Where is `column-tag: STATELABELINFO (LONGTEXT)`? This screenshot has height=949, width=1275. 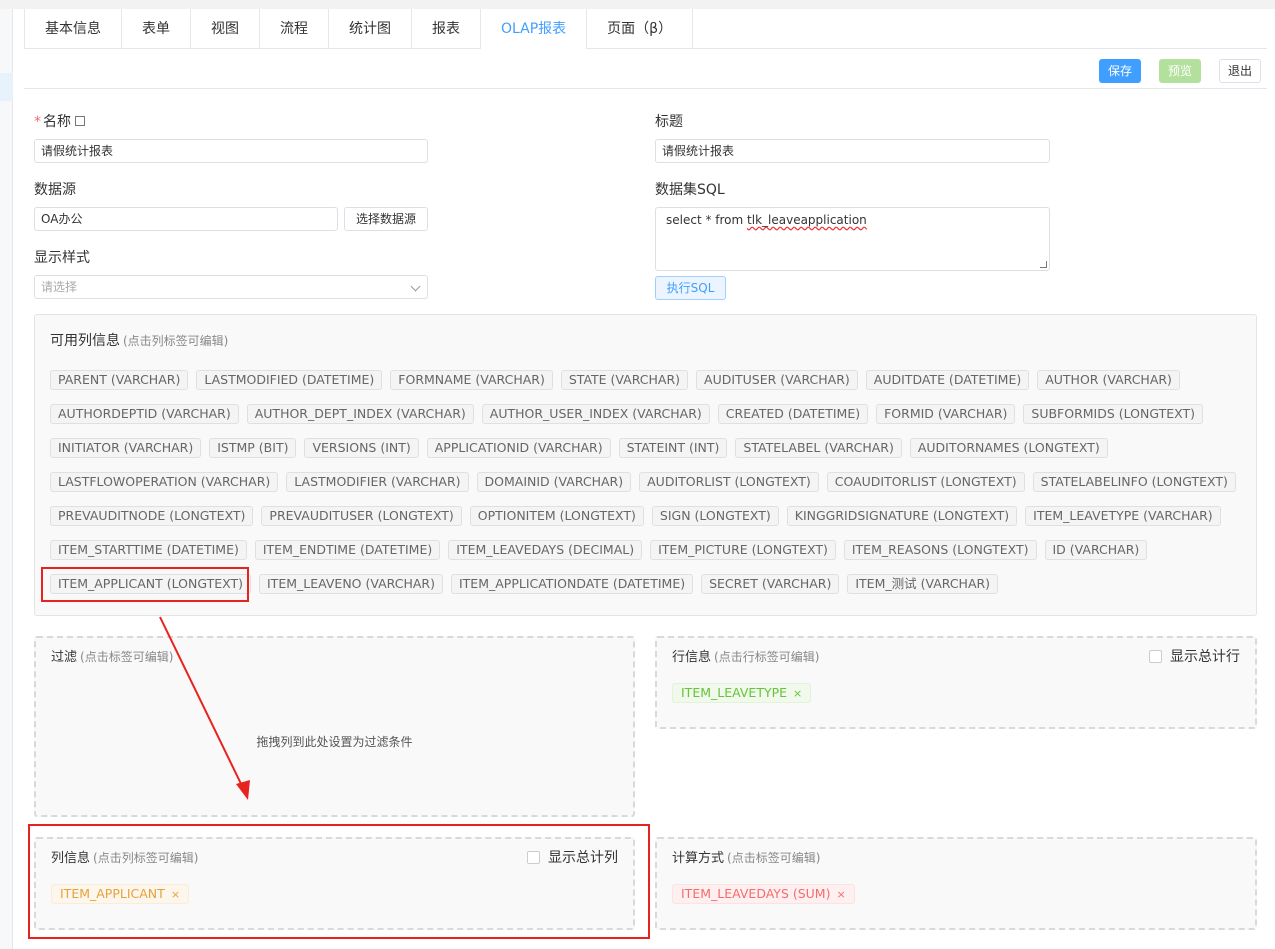 column-tag: STATELABELINFO (LONGTEXT) is located at coordinates (1134, 482).